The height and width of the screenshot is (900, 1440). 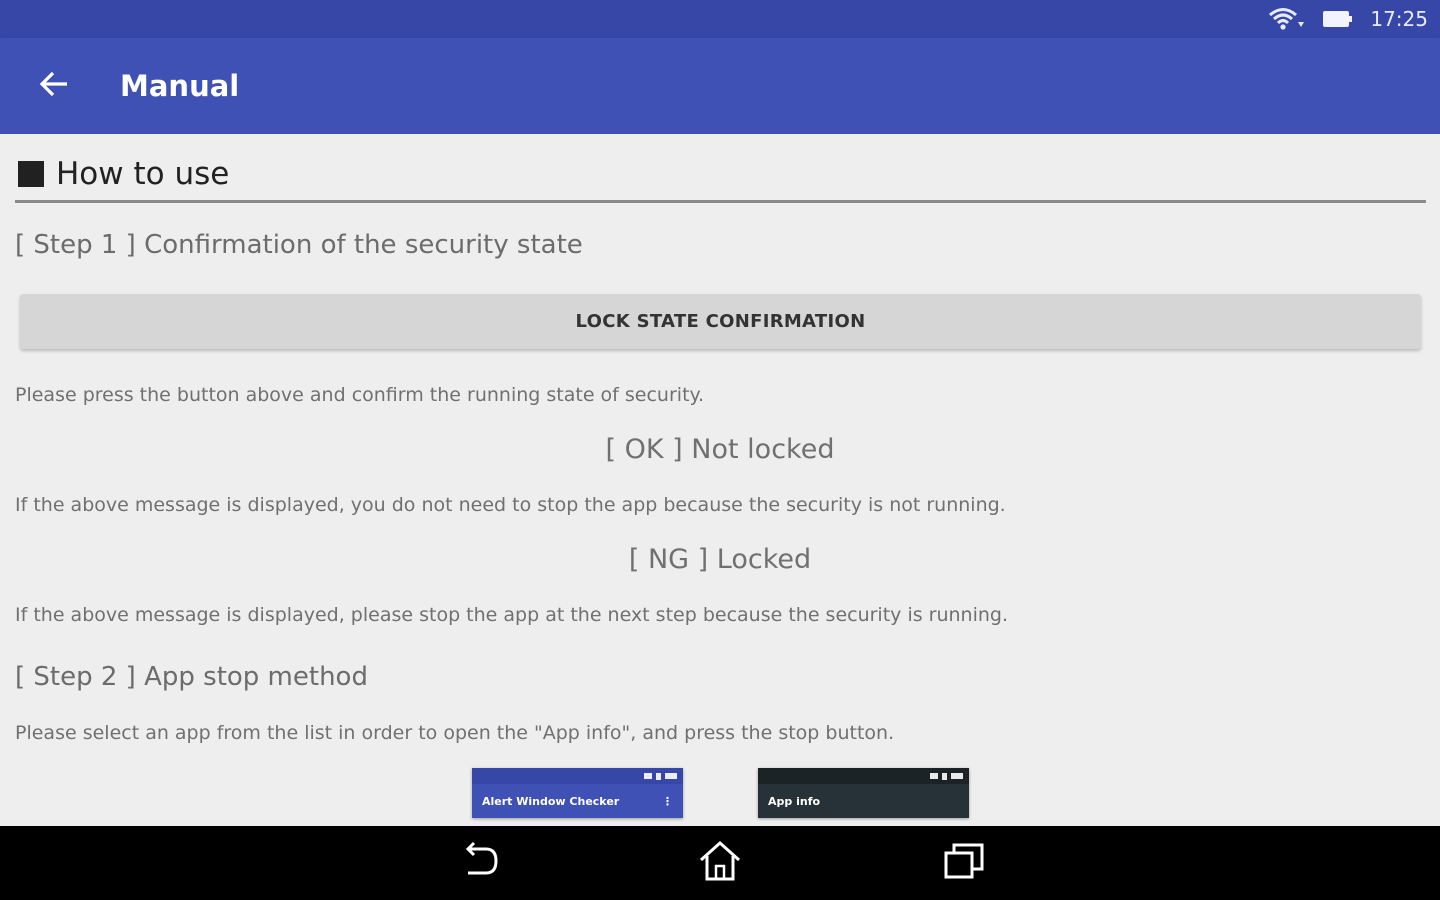 What do you see at coordinates (794, 801) in the screenshot?
I see `thumb-title: App info` at bounding box center [794, 801].